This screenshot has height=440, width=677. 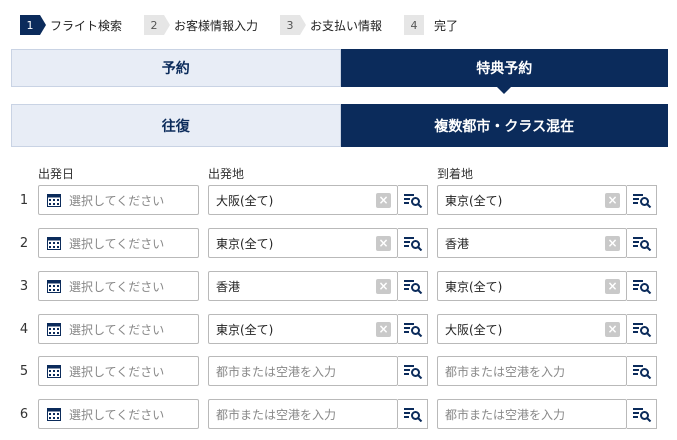 I want to click on segment-number: 6, so click(x=24, y=414).